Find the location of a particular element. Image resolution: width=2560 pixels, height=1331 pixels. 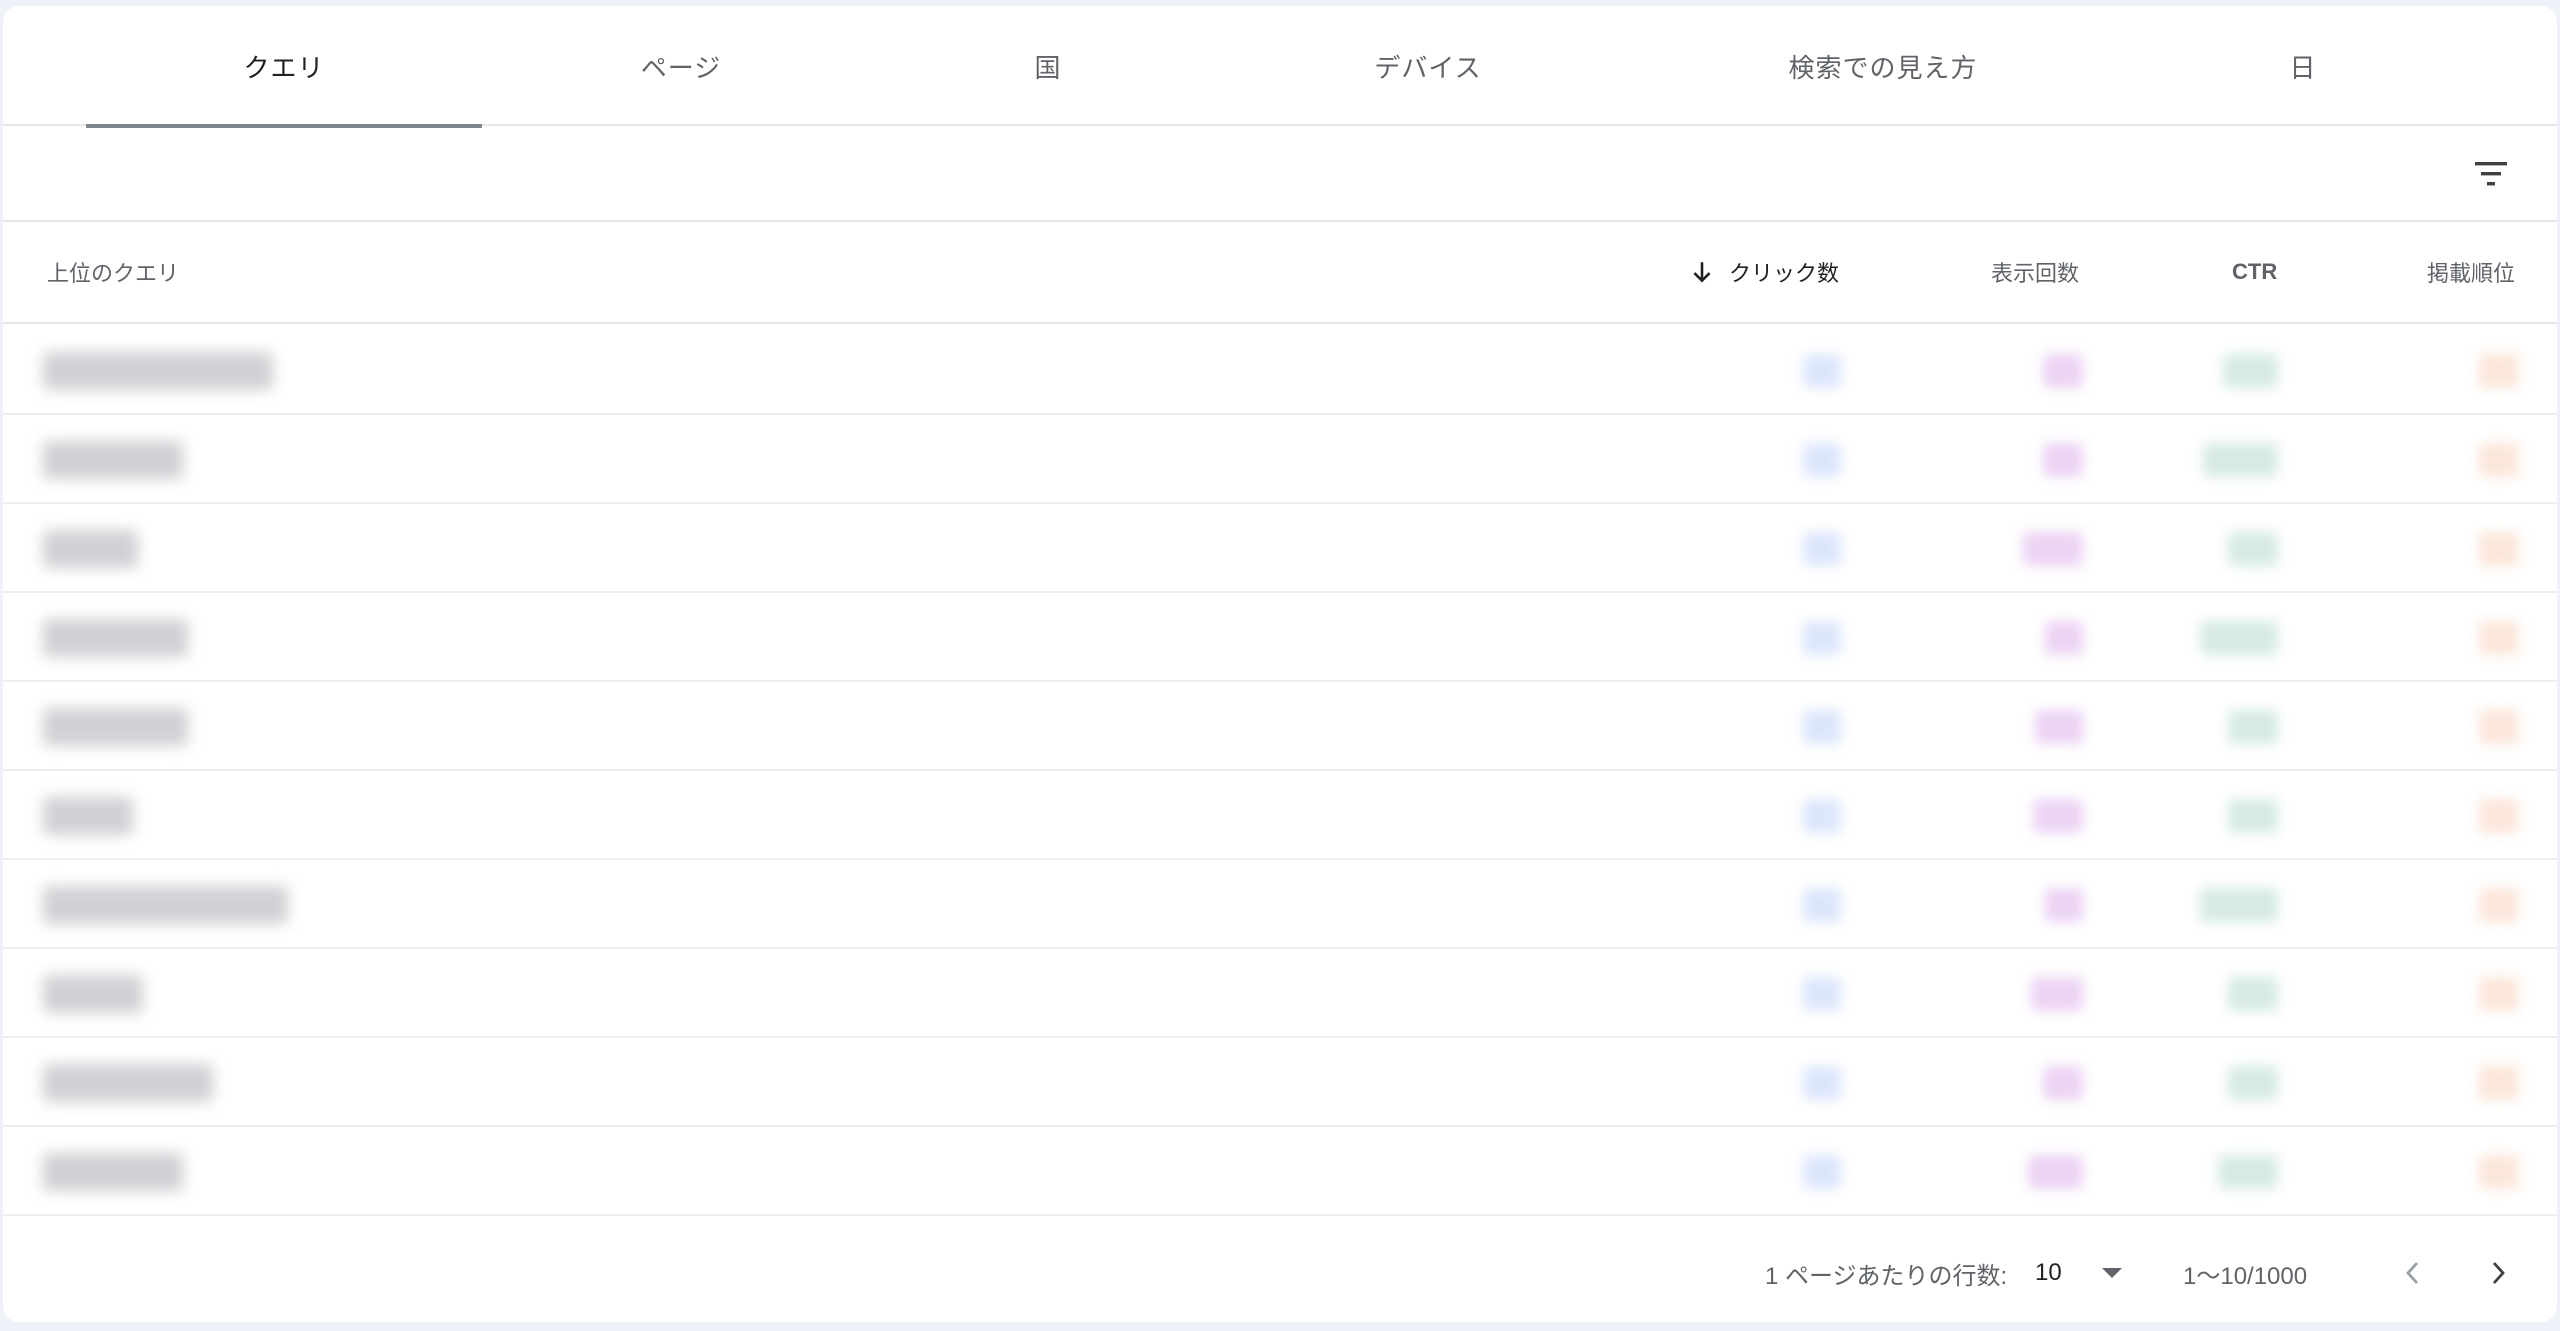

tab-devices: デバイス is located at coordinates (1428, 66).